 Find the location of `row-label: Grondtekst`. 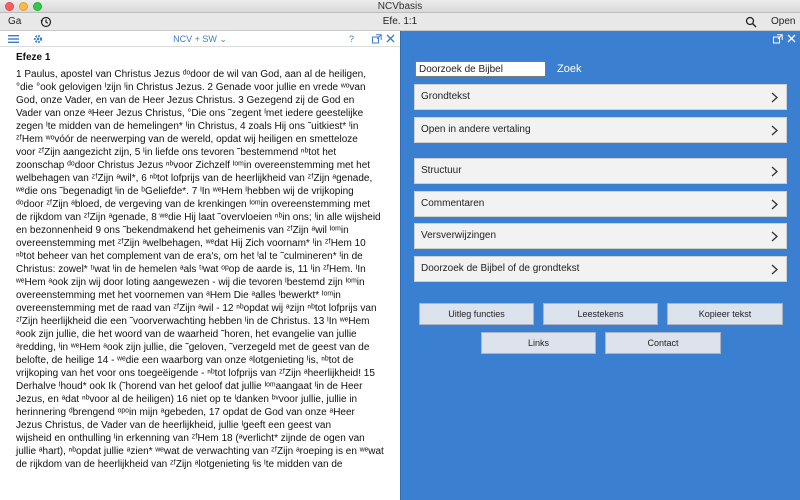

row-label: Grondtekst is located at coordinates (445, 96).